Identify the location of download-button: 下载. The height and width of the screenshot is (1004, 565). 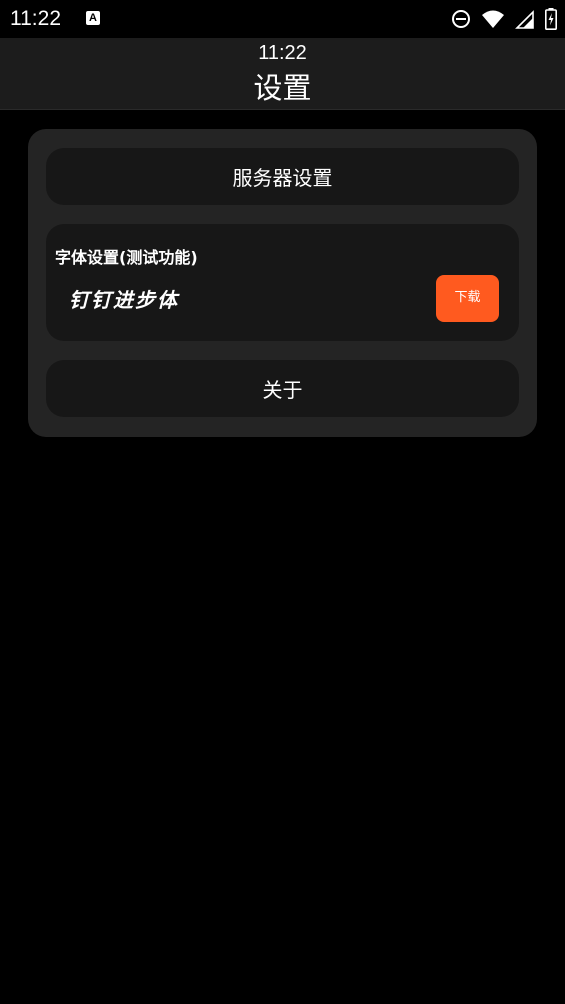
(467, 298).